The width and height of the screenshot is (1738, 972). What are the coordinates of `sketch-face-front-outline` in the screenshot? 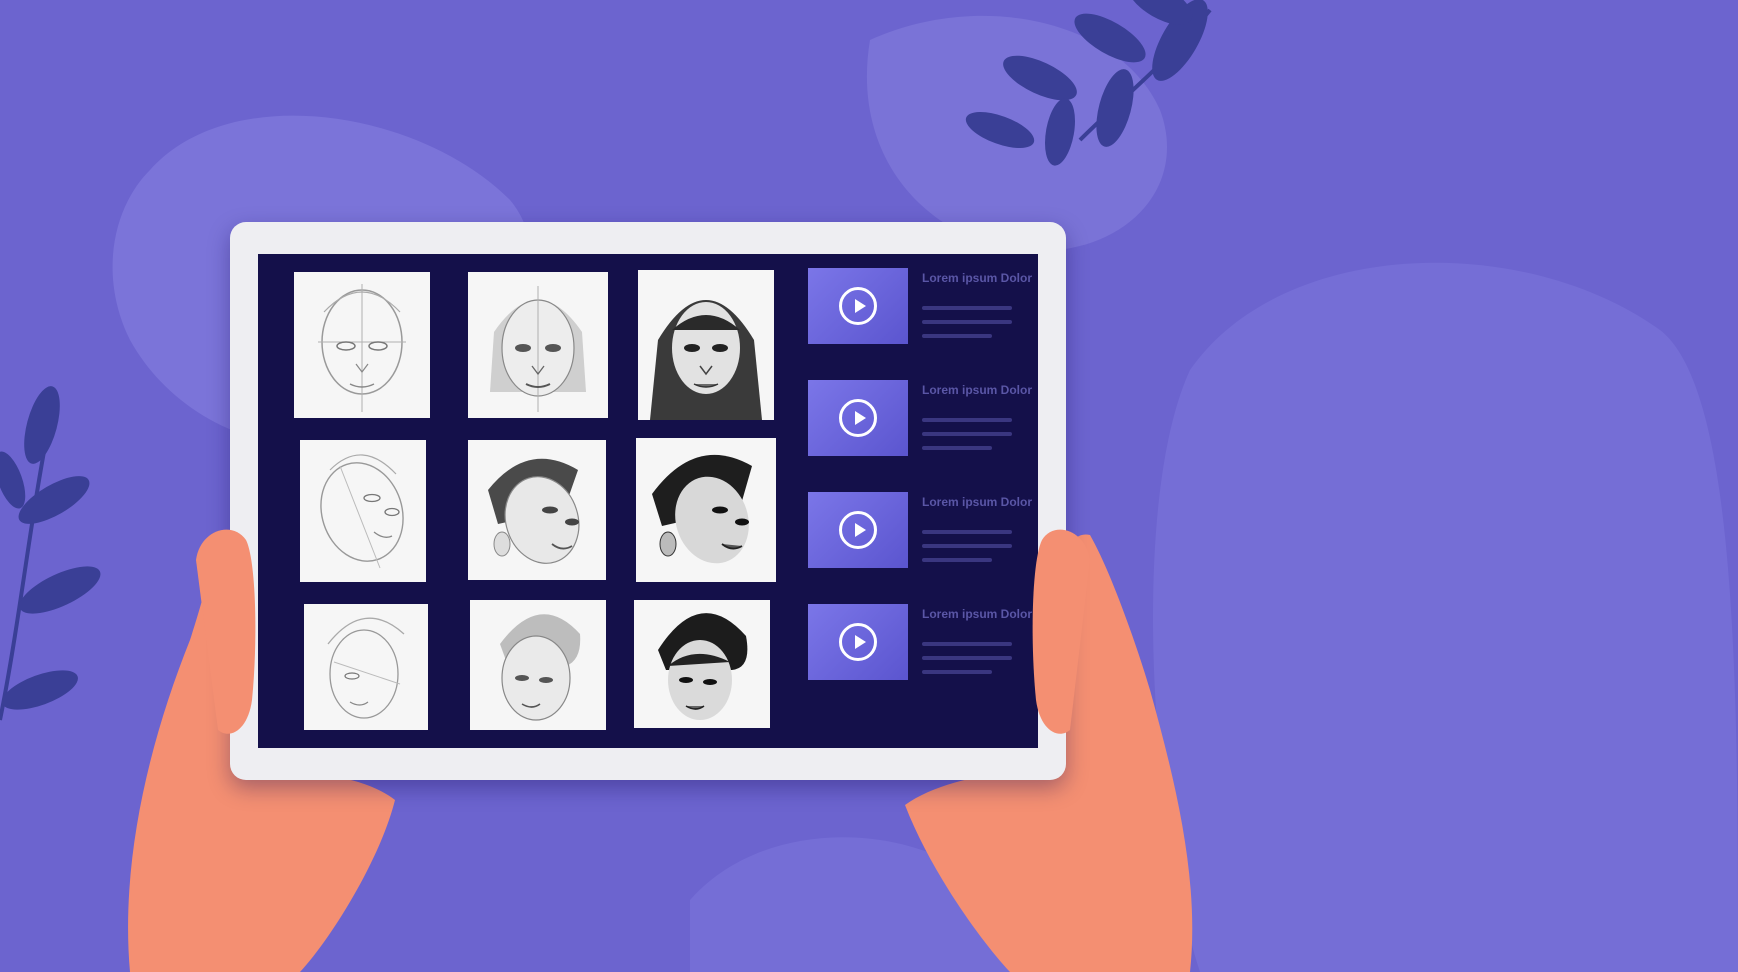 It's located at (362, 345).